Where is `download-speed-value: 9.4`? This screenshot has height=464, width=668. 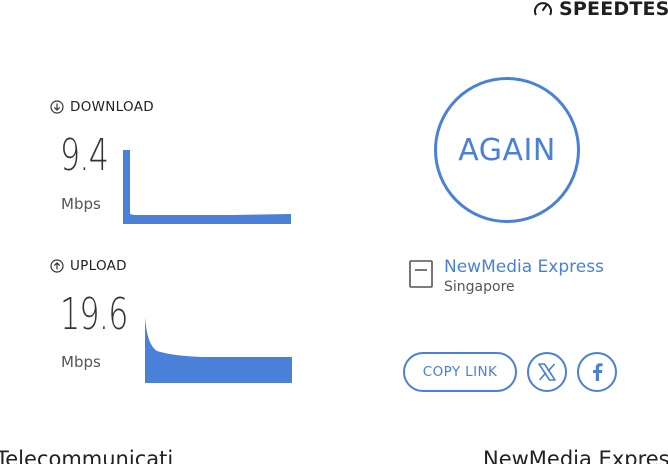
download-speed-value: 9.4 is located at coordinates (84, 155).